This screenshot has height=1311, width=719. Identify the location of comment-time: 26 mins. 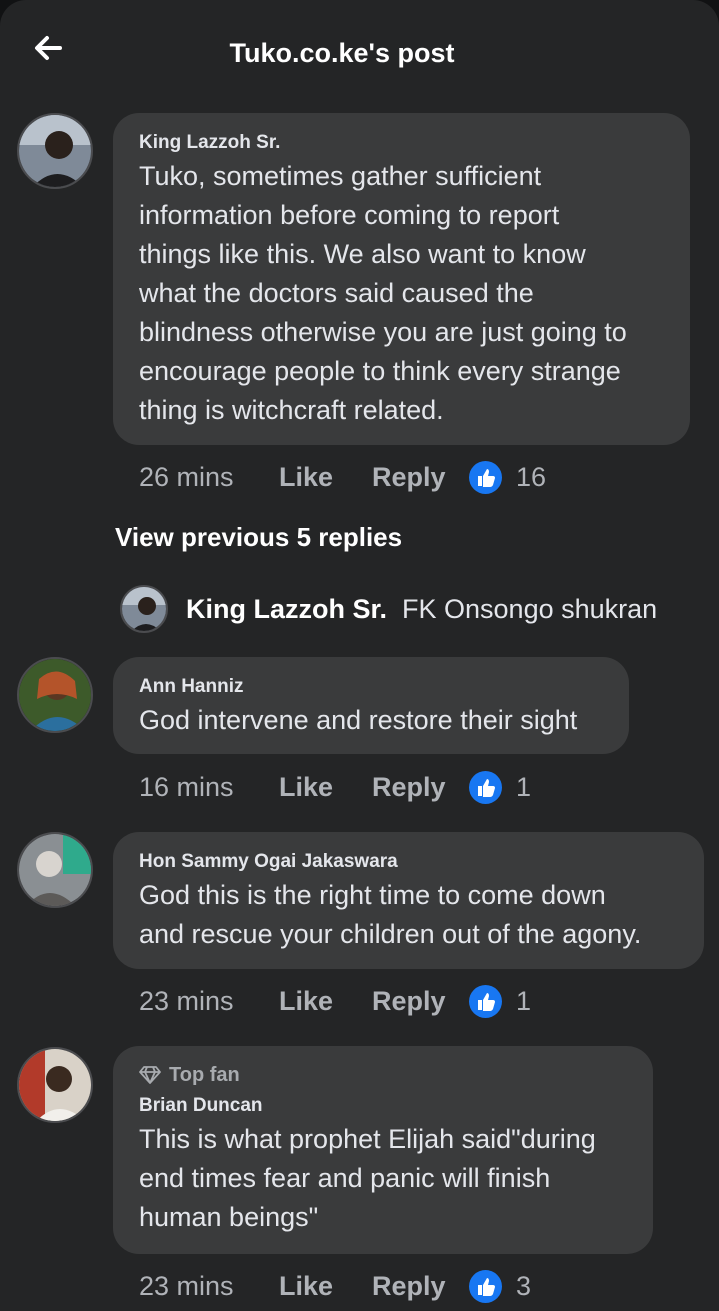
(209, 477).